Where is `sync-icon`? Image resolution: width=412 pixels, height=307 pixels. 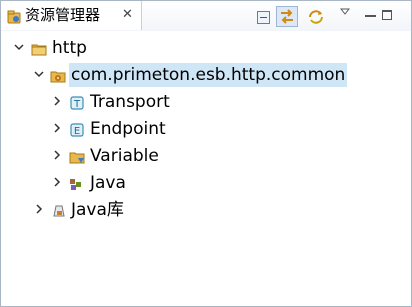 sync-icon is located at coordinates (316, 17).